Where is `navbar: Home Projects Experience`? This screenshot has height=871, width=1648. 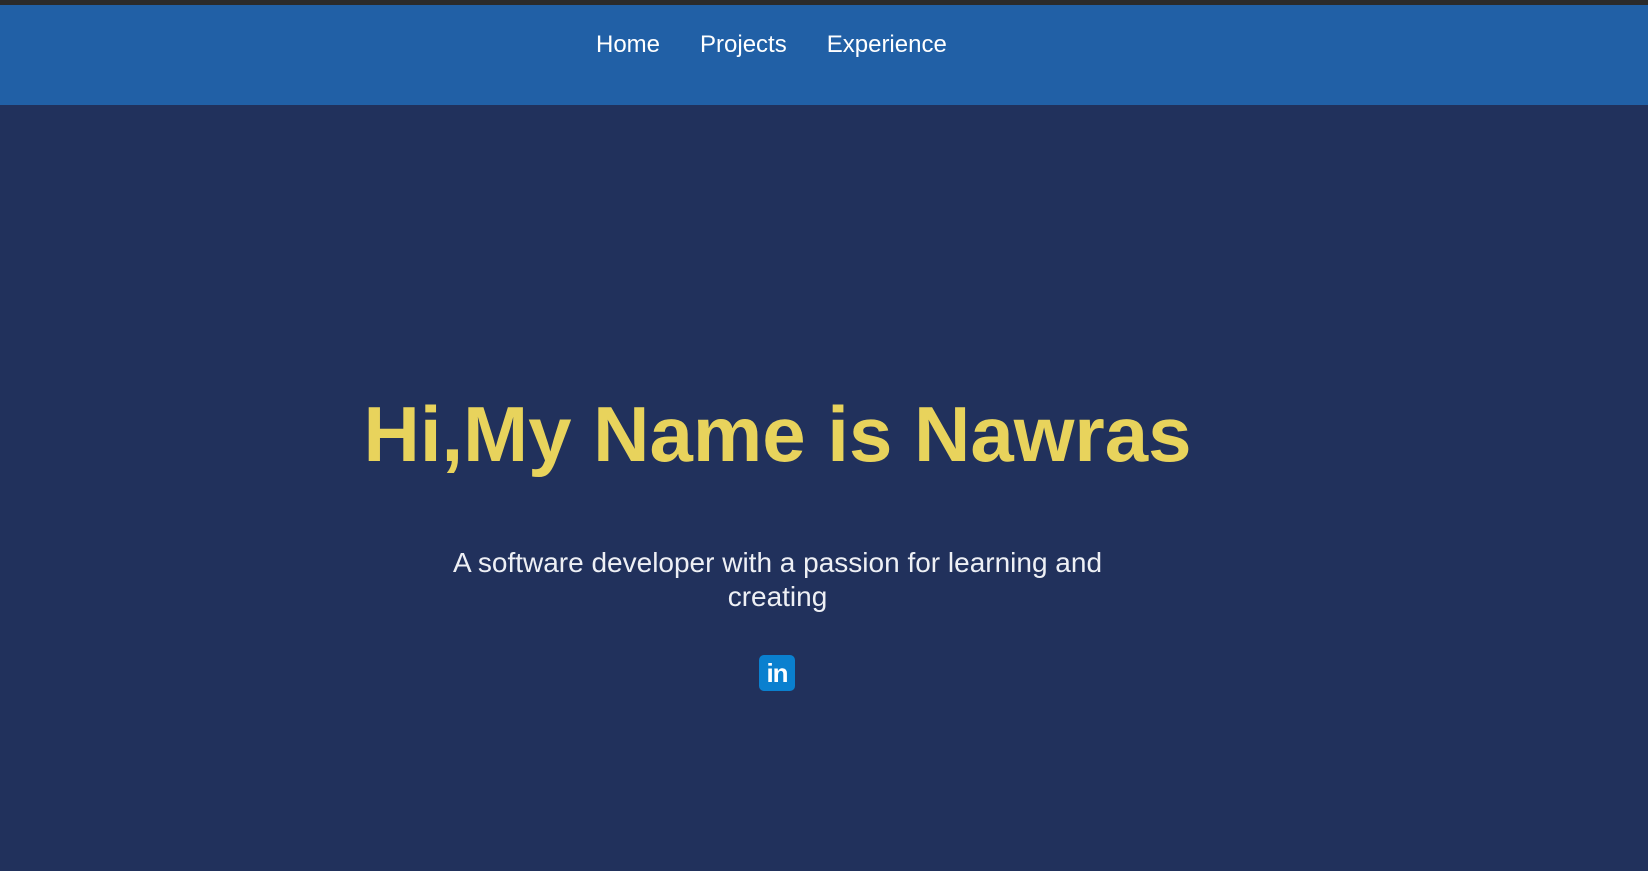
navbar: Home Projects Experience is located at coordinates (824, 55).